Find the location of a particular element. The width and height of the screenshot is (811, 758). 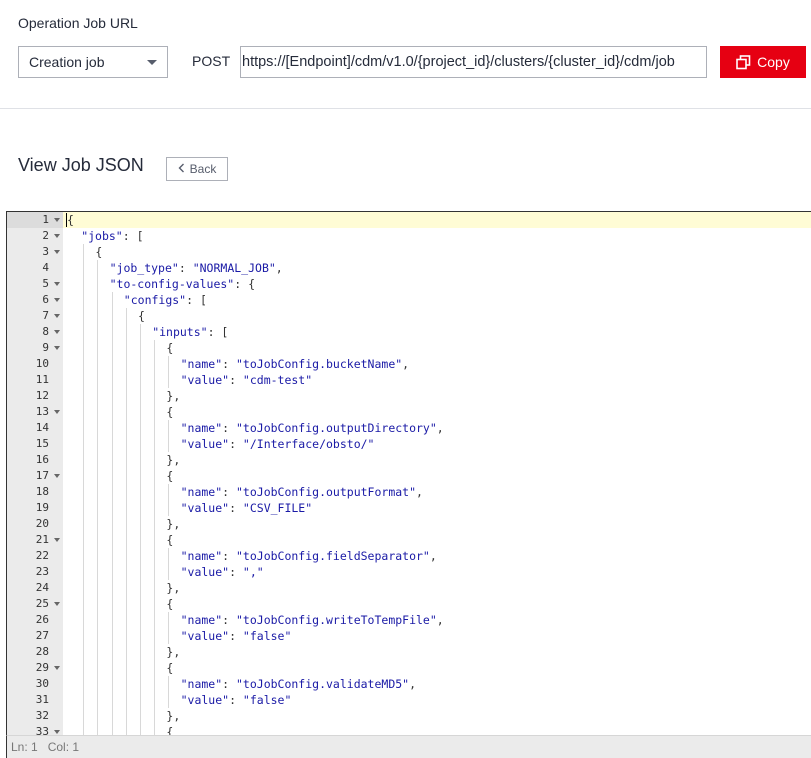

copy-button-label: Copy is located at coordinates (773, 62).